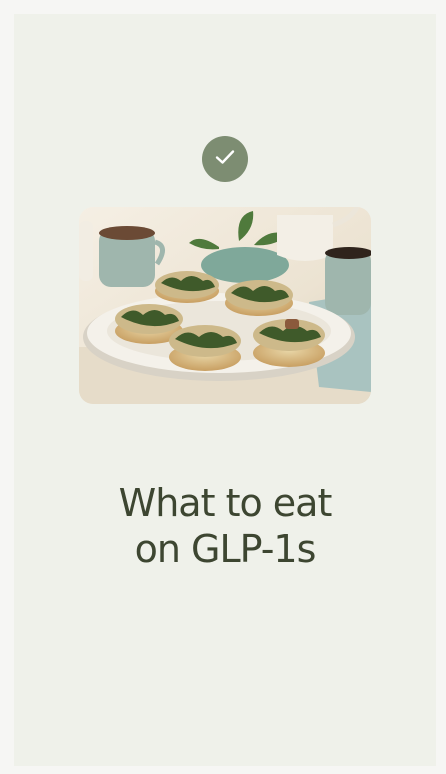  I want to click on page-title: What to eat on GLP-1s, so click(225, 526).